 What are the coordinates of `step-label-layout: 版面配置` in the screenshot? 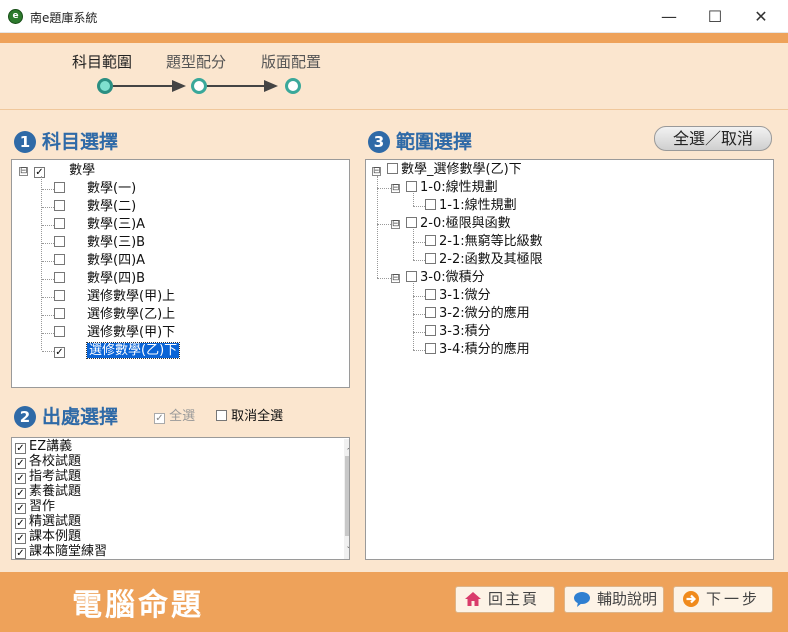 It's located at (291, 61).